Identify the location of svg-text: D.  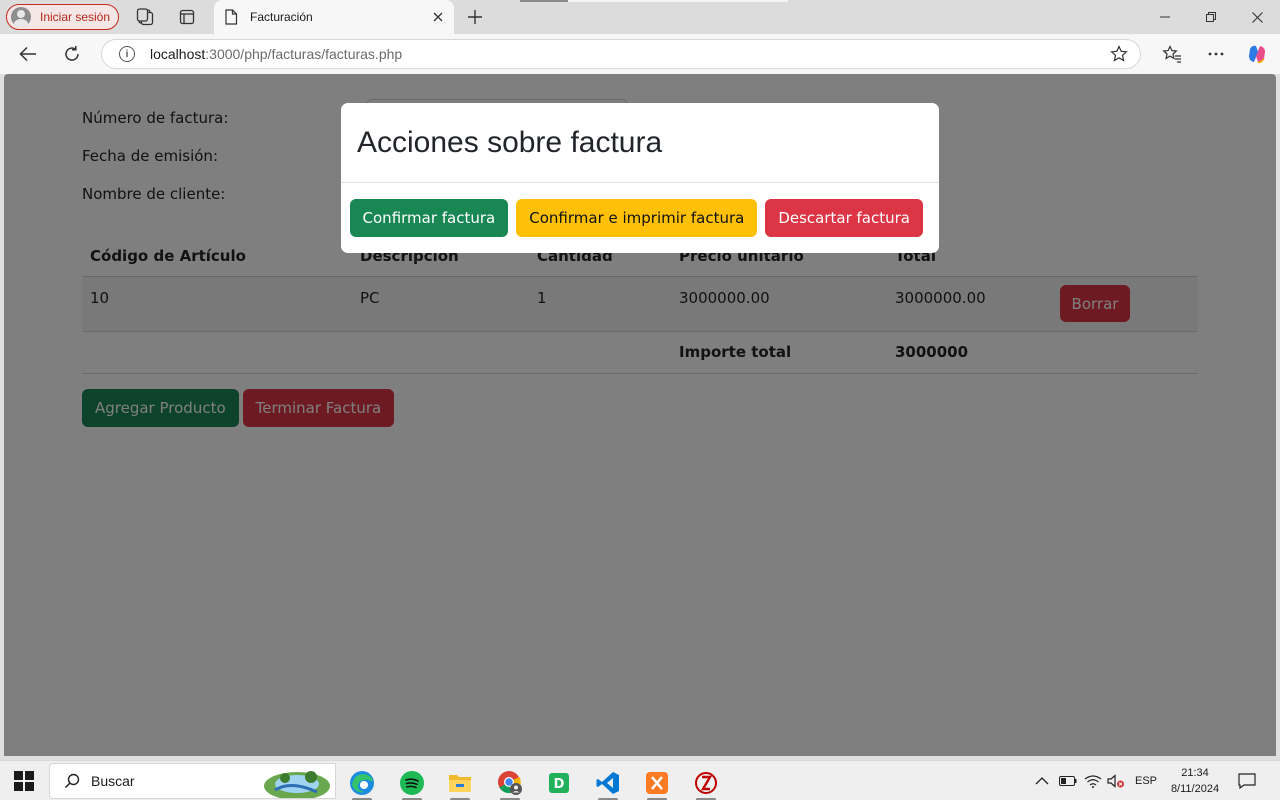
(559, 784).